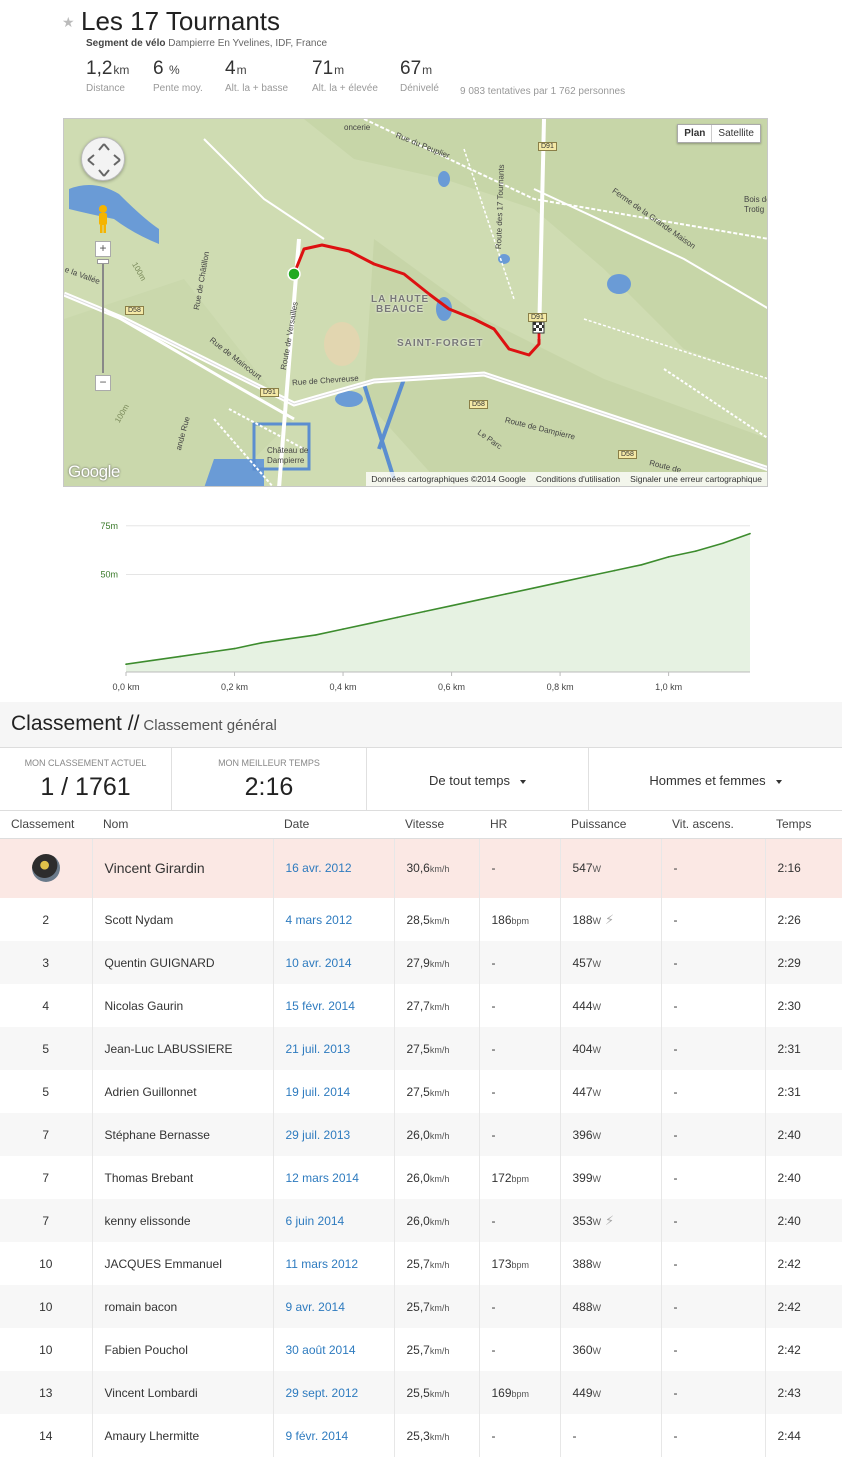 The height and width of the screenshot is (1467, 845). I want to click on time-filter-dropdown: De tout temps, so click(478, 779).